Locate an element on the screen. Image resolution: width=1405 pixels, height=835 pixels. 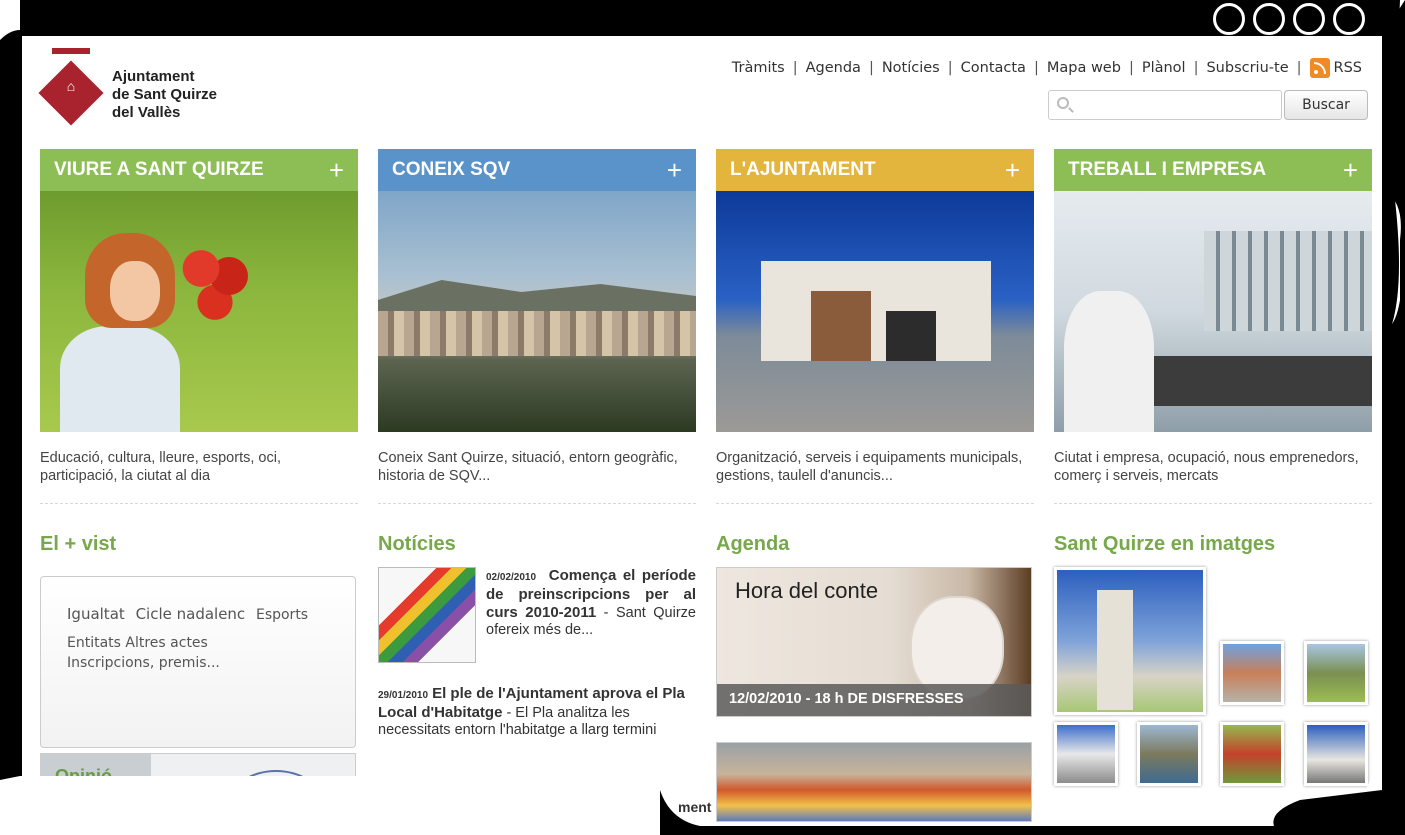
opinio-box: Opinió is located at coordinates (198, 789).